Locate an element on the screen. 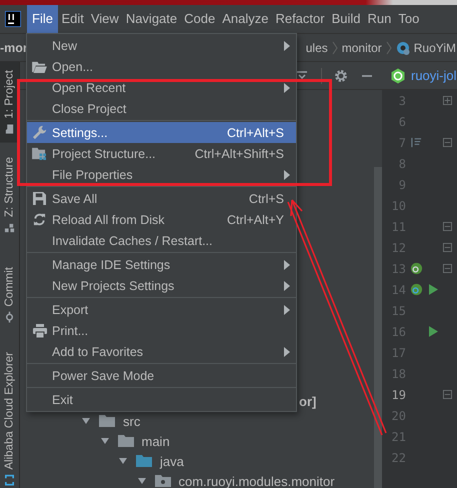 The image size is (457, 488). commit-icon is located at coordinates (9, 316).